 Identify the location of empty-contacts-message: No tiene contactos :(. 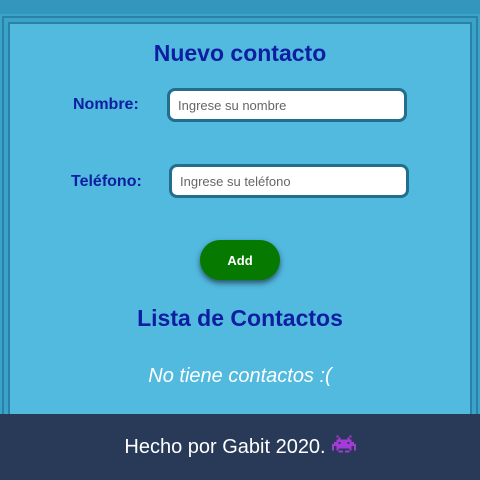
(240, 376).